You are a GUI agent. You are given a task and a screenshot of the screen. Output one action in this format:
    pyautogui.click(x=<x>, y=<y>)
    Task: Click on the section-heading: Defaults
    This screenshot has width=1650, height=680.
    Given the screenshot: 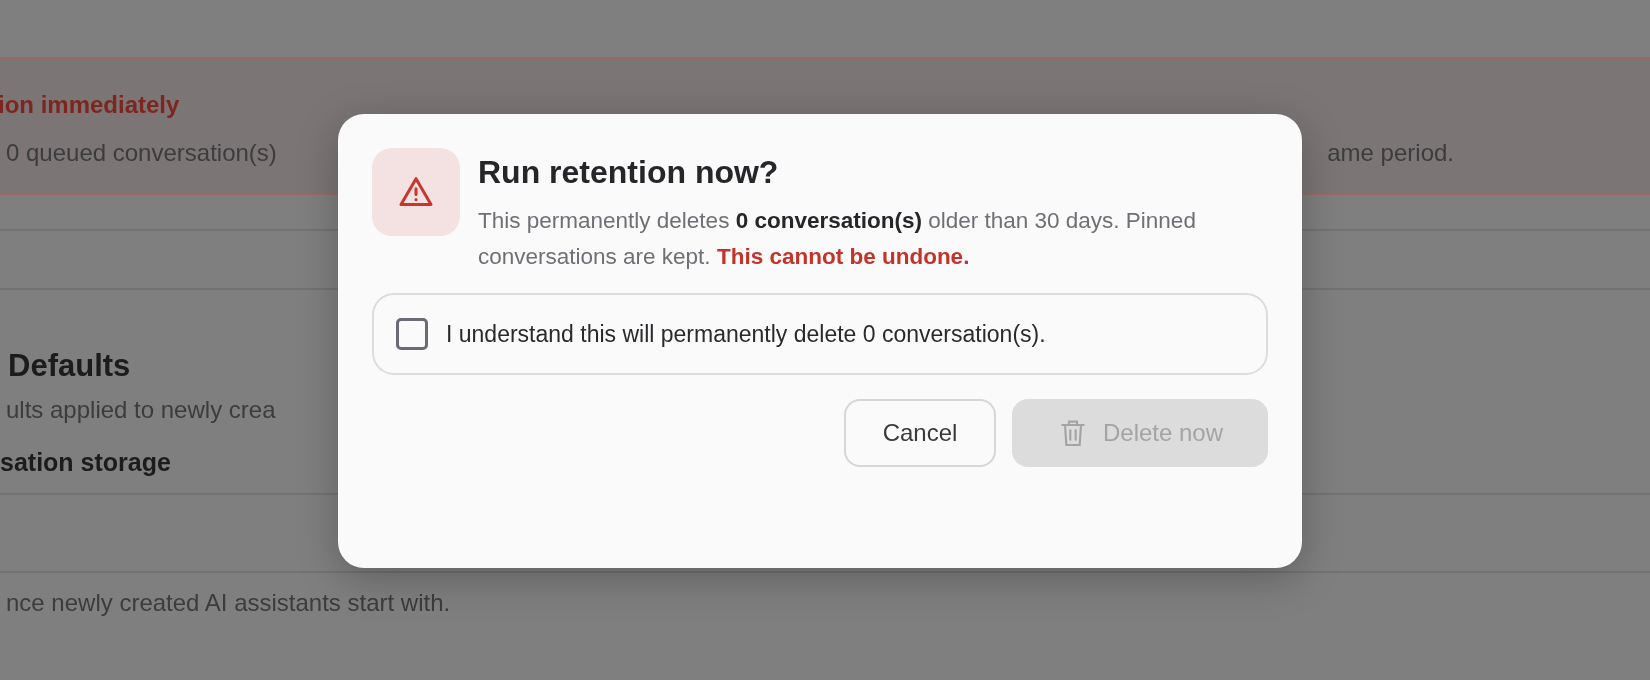 What is the action you would take?
    pyautogui.click(x=69, y=366)
    